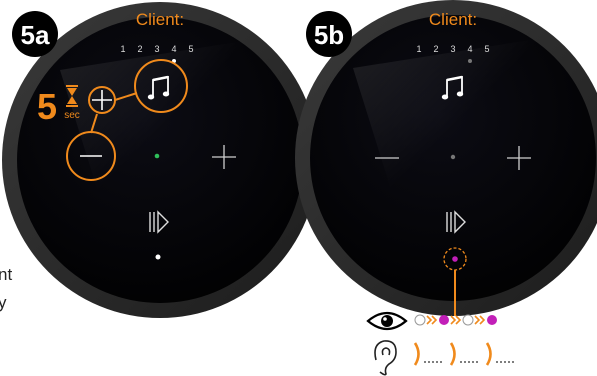  What do you see at coordinates (156, 49) in the screenshot?
I see `client-number-a-3: 3` at bounding box center [156, 49].